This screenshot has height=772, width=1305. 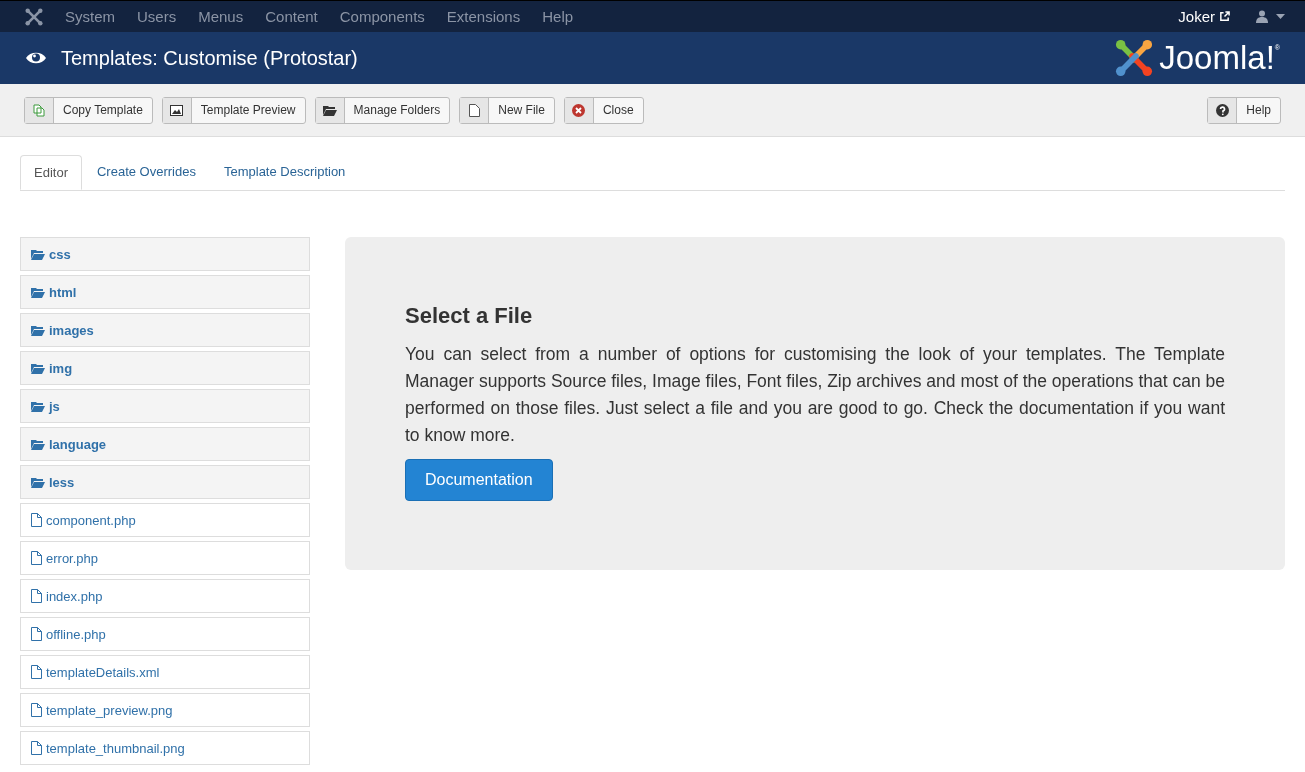 I want to click on menu-item: Users, so click(x=157, y=16).